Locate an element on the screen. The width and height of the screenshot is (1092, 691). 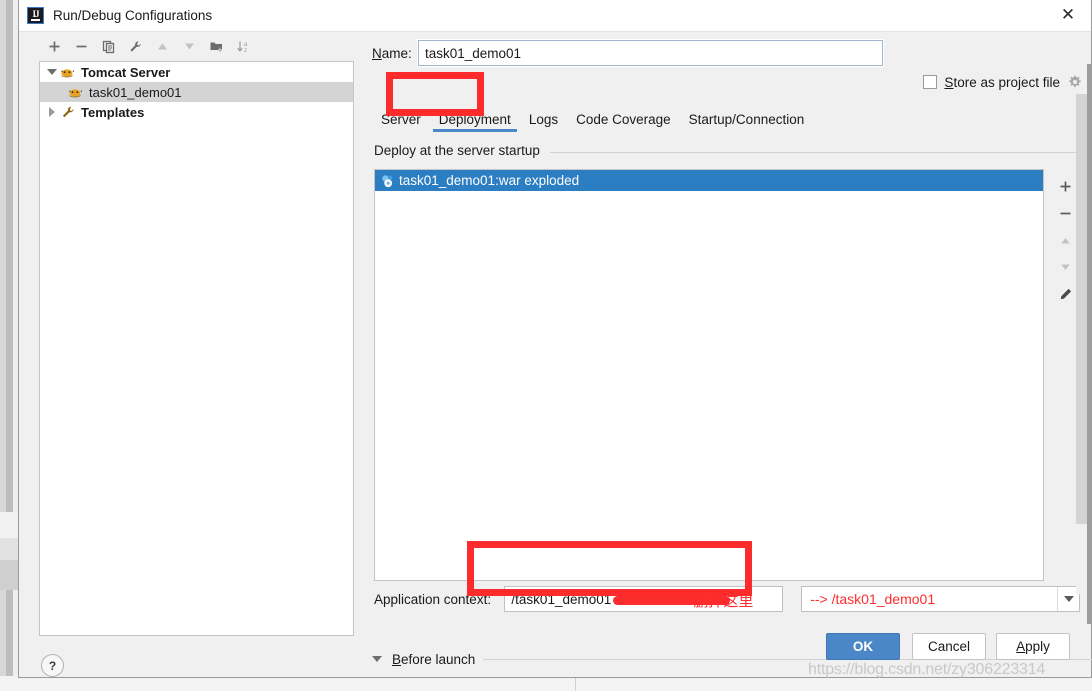
copy-configuration-button is located at coordinates (108, 46).